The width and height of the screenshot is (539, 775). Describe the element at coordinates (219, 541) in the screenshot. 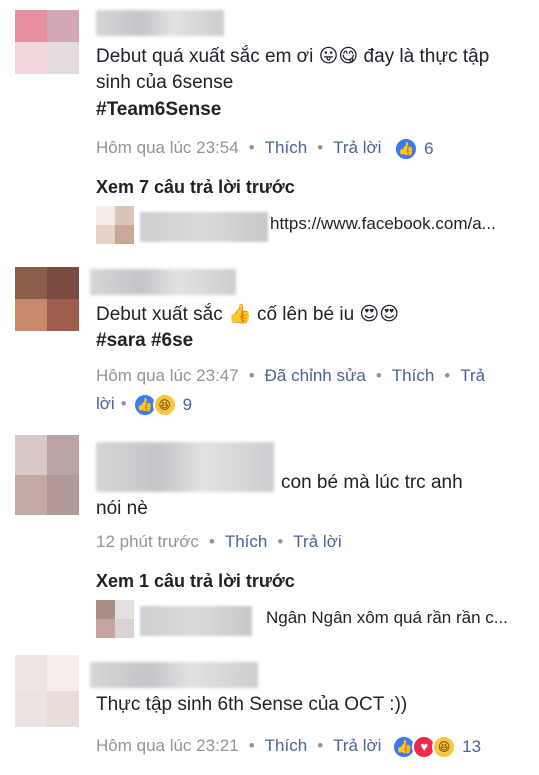

I see `comment-meta: 12 phút trước • Thích • Trả lời` at that location.